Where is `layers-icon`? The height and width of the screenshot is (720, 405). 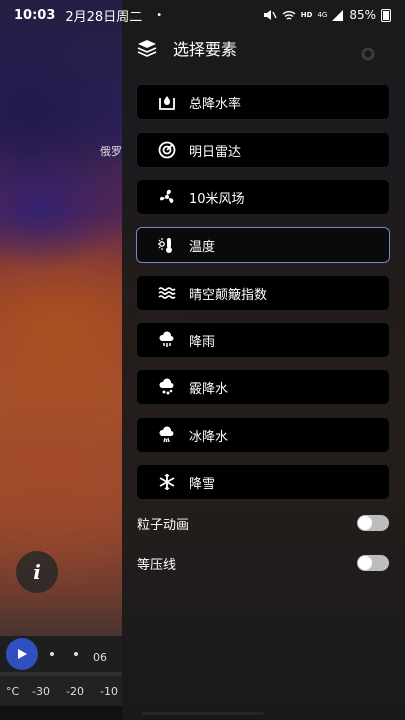
layers-icon is located at coordinates (147, 48).